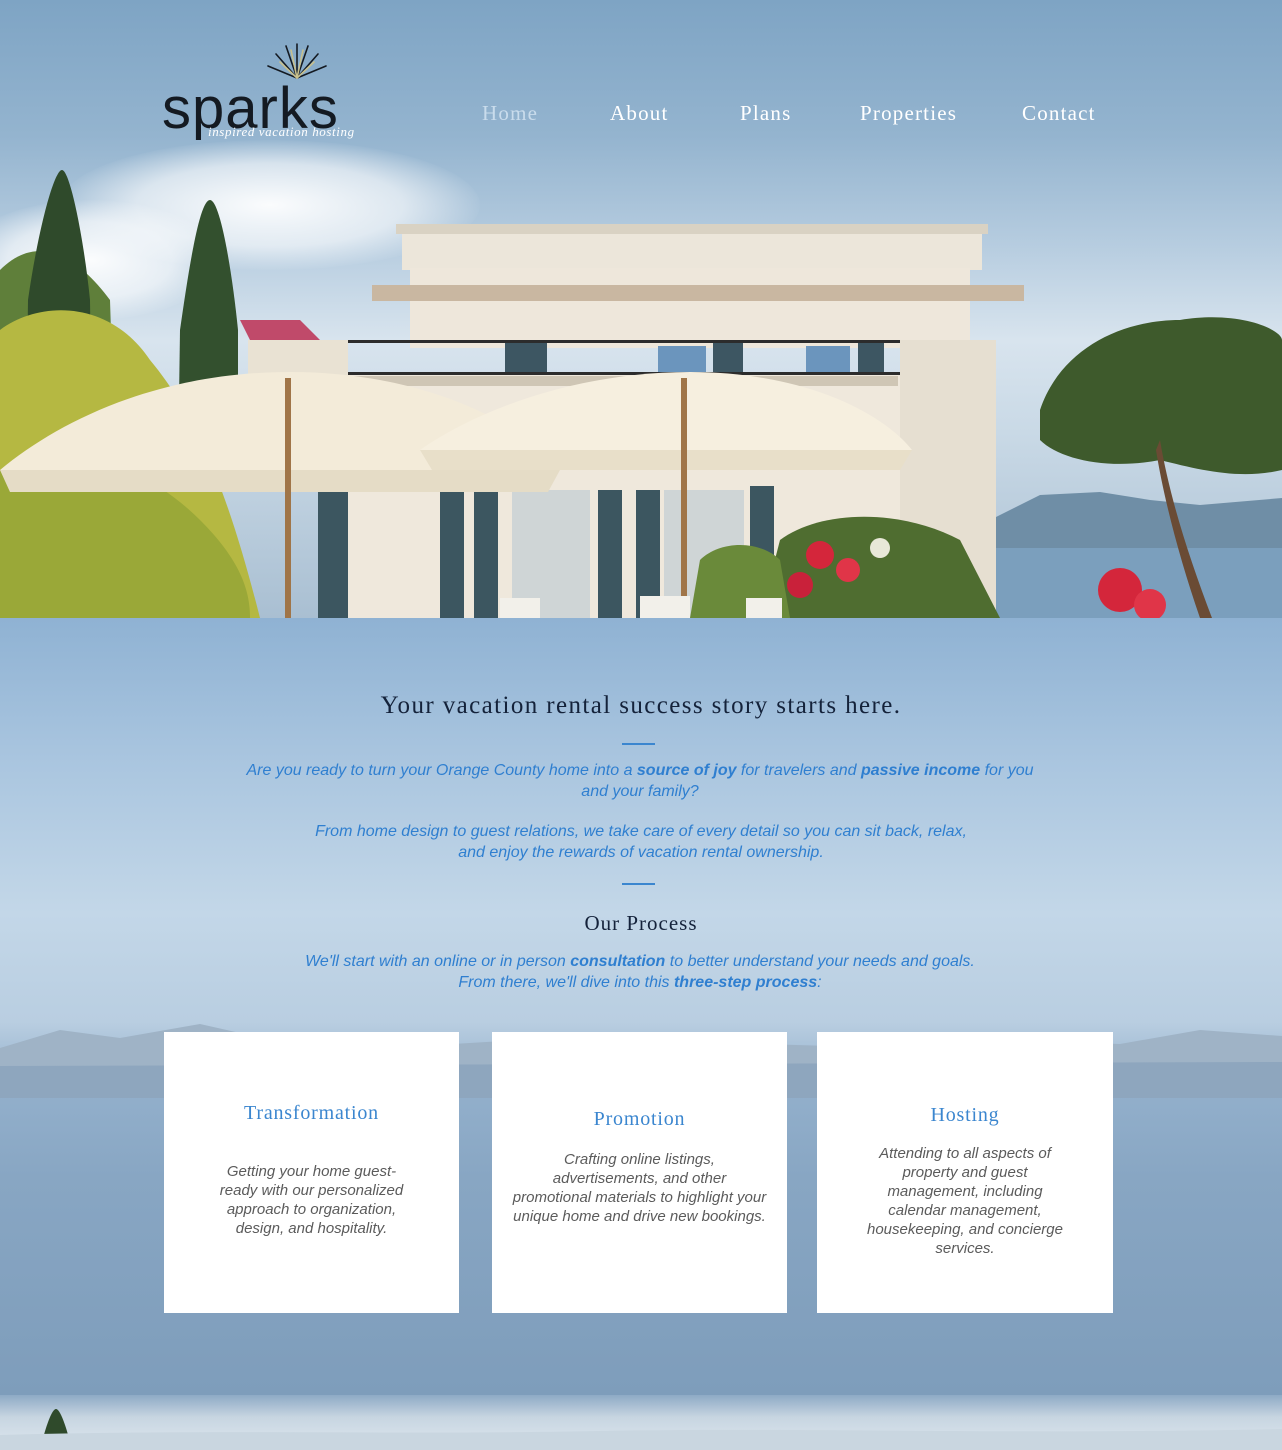  I want to click on intro-emphasis-joy: source of joy, so click(686, 770).